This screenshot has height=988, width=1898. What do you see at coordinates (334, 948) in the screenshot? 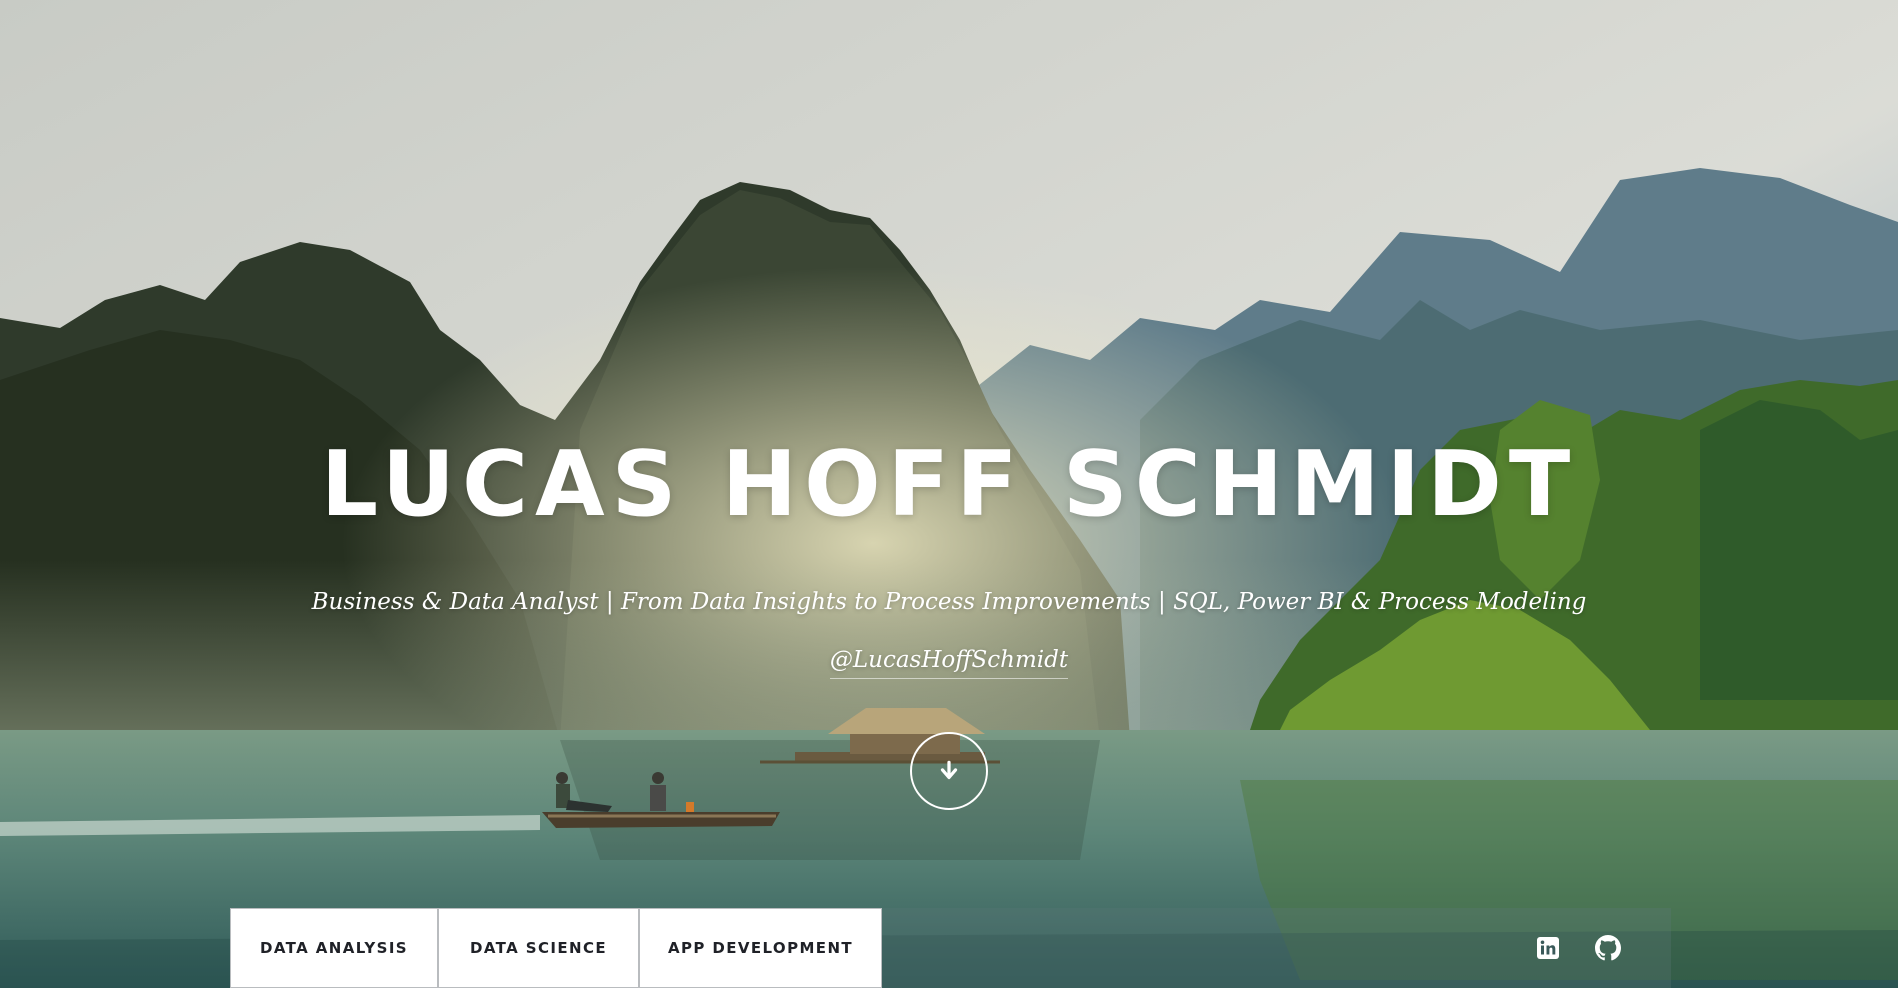
I see `tab-data-analysis: DATA ANALYSIS` at bounding box center [334, 948].